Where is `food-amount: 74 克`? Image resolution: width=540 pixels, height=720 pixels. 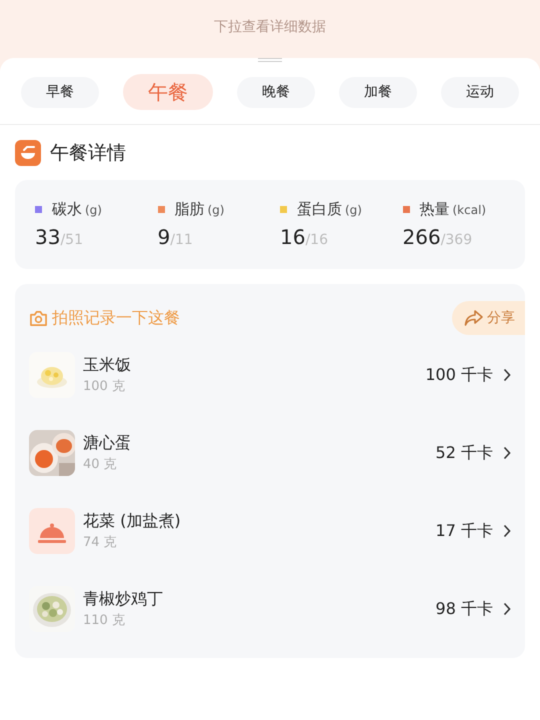
food-amount: 74 克 is located at coordinates (100, 542).